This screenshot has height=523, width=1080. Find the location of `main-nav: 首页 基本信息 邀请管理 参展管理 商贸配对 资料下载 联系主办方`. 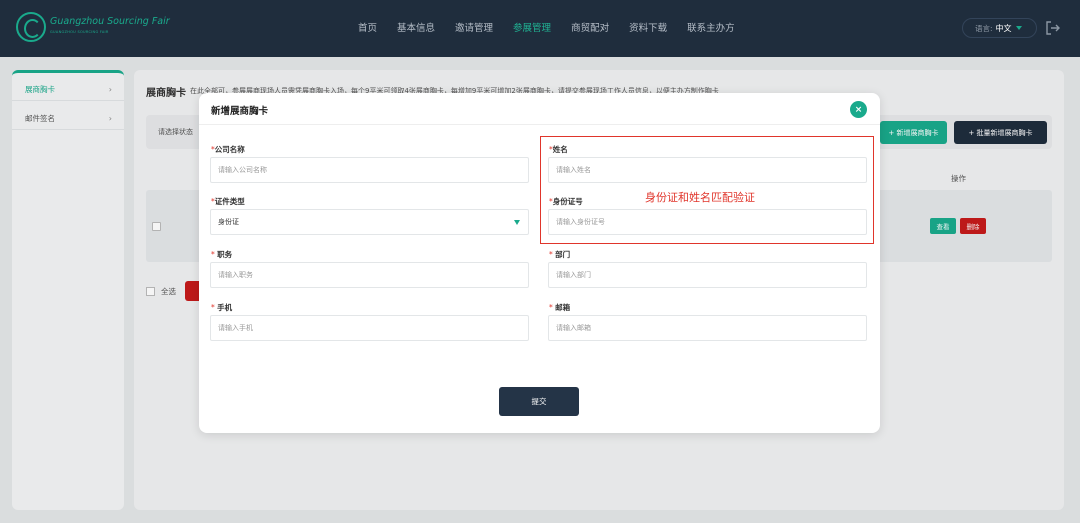

main-nav: 首页 基本信息 邀请管理 参展管理 商贸配对 资料下载 联系主办方 is located at coordinates (546, 27).